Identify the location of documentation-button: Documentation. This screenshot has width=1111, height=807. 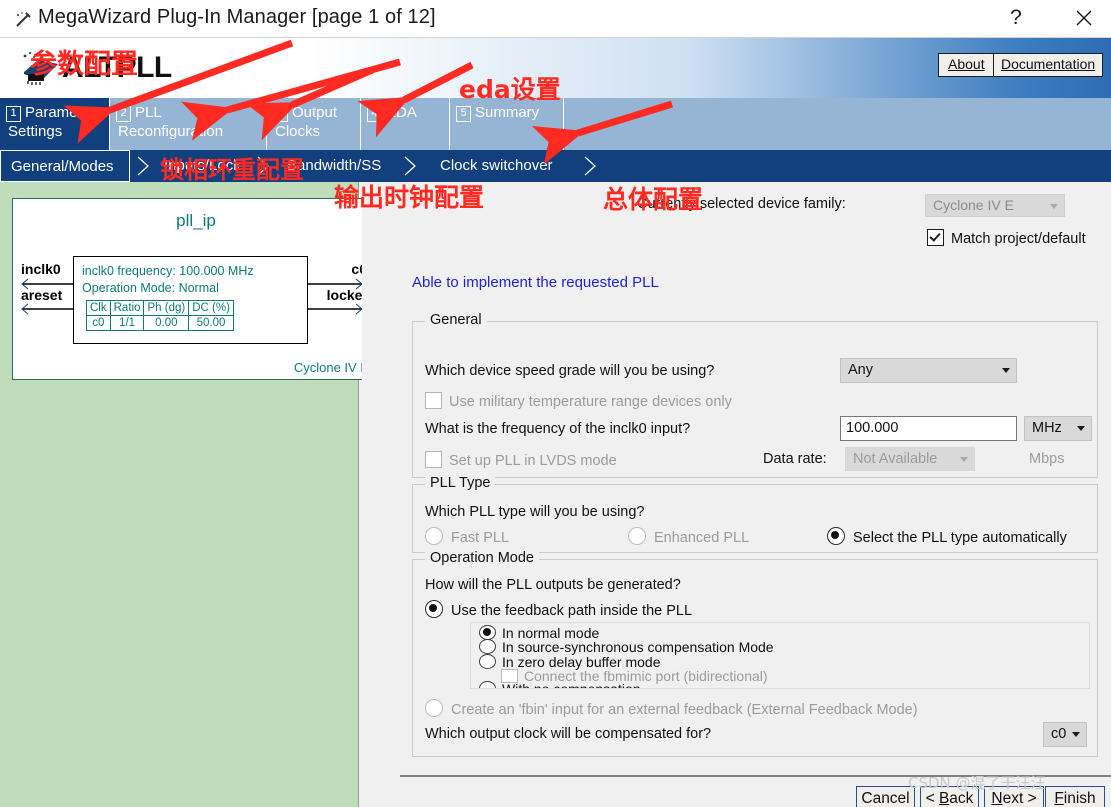
(1048, 65).